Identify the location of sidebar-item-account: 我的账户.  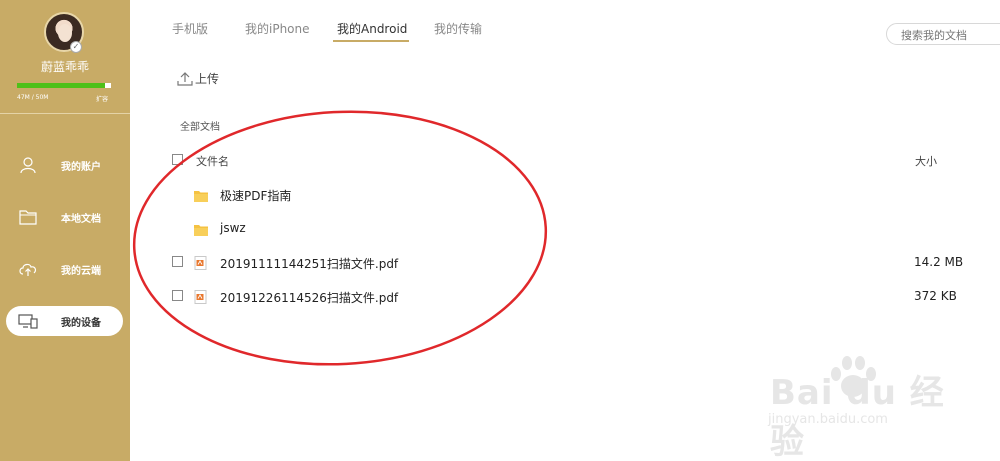
(64, 165).